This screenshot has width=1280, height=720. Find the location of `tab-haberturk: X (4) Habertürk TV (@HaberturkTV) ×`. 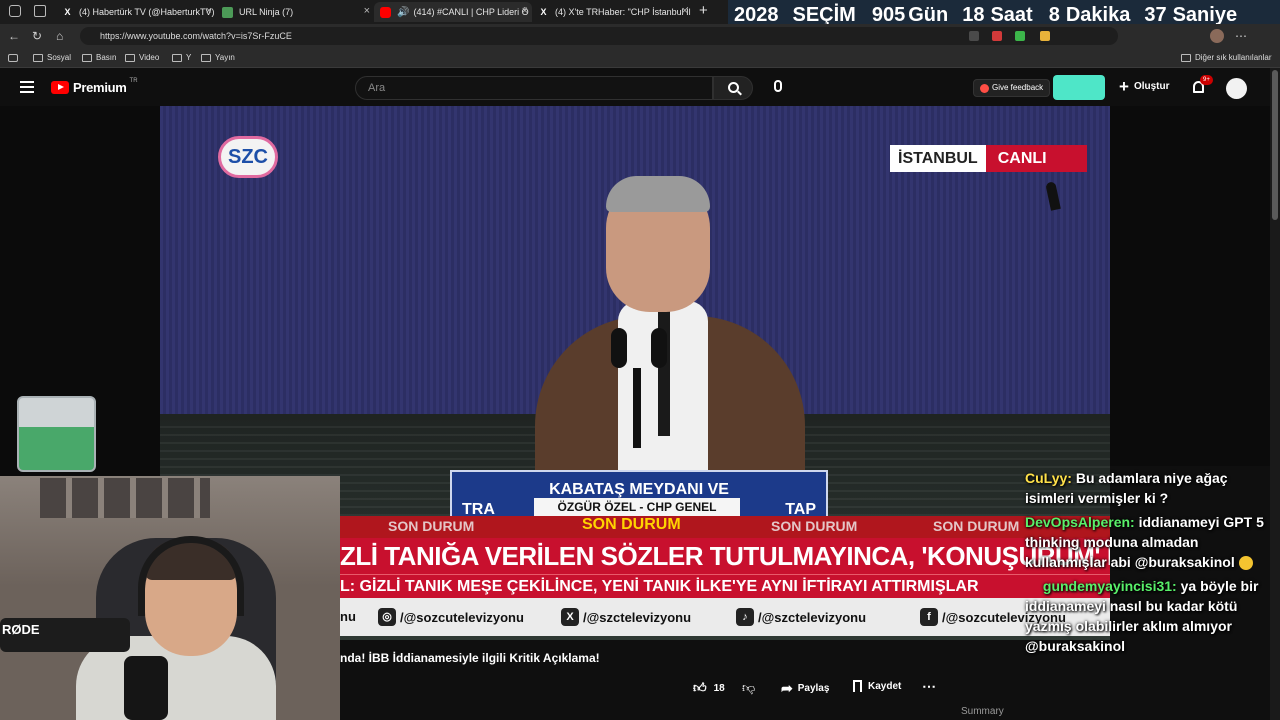

tab-haberturk: X (4) Habertürk TV (@HaberturkTV) × is located at coordinates (136, 12).